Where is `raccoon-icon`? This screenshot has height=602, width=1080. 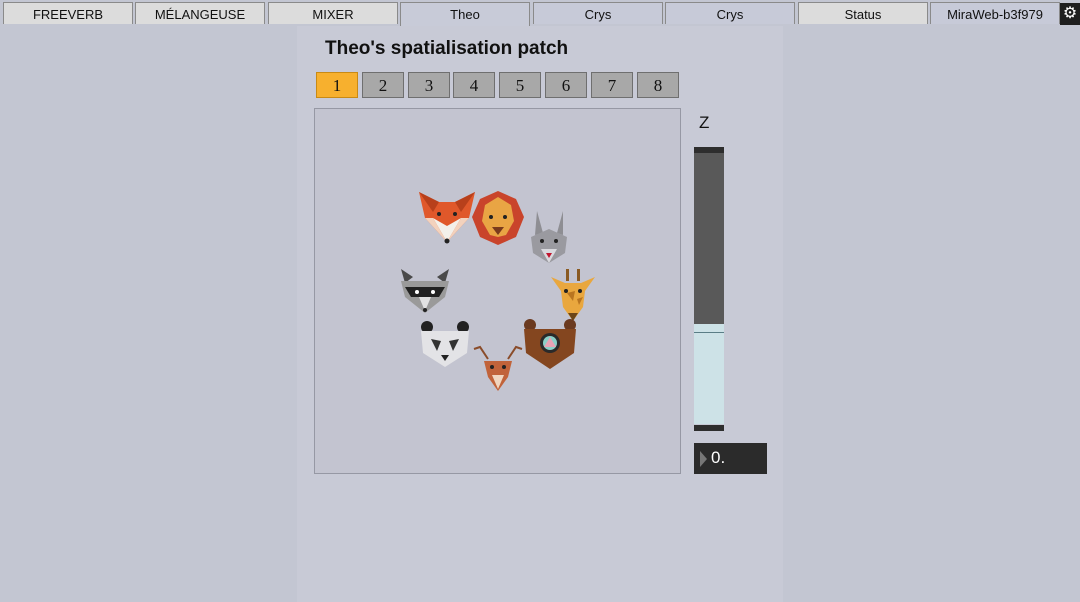
raccoon-icon is located at coordinates (425, 291).